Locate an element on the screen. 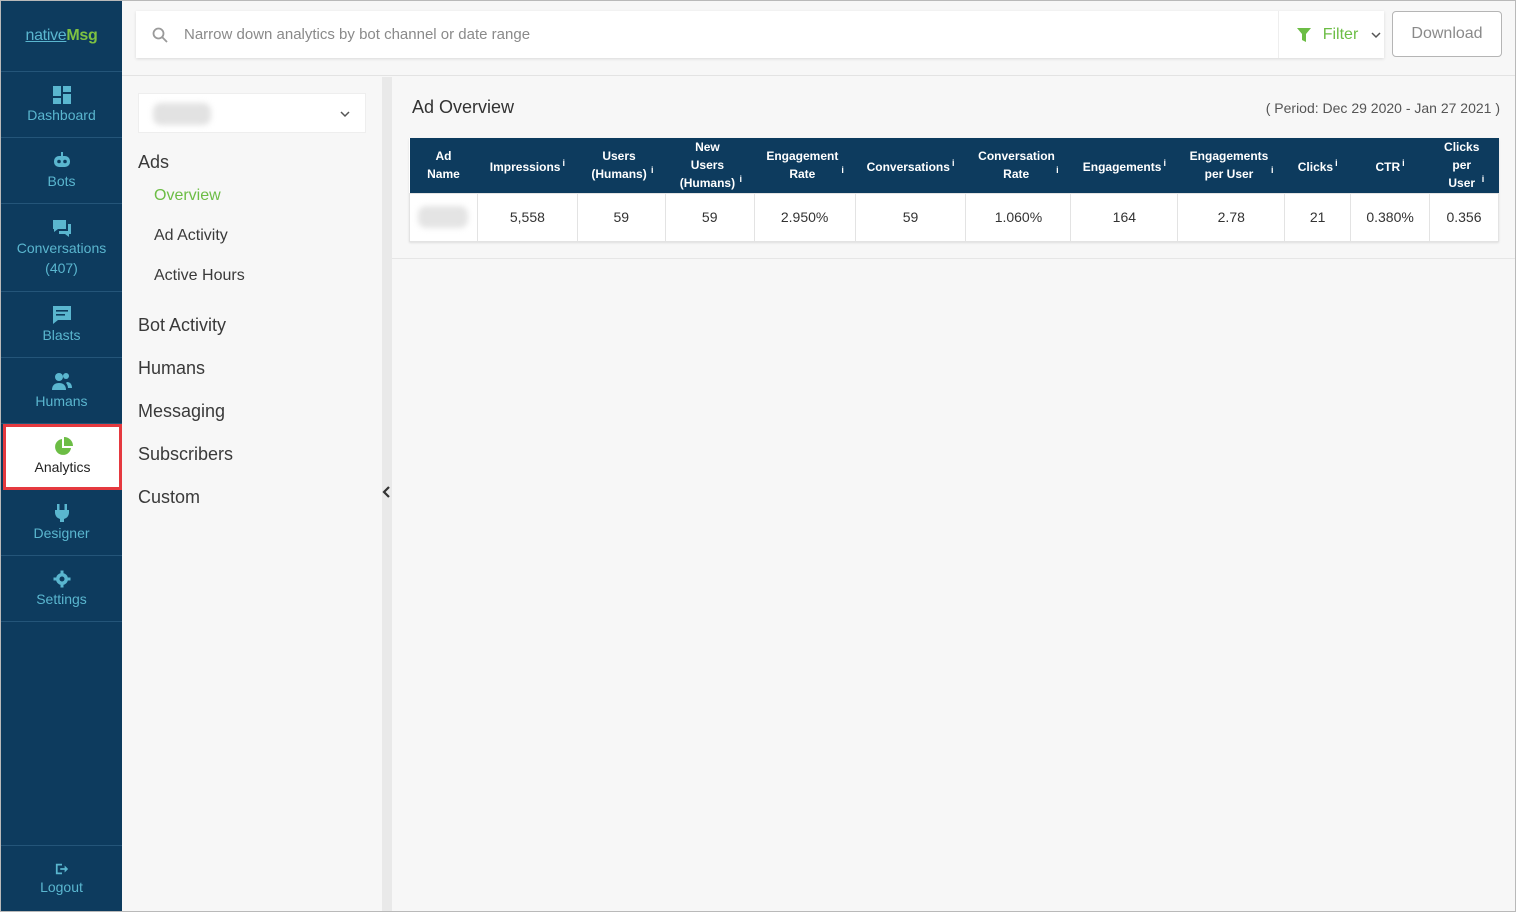  cell-engagements: 164 is located at coordinates (1124, 217).